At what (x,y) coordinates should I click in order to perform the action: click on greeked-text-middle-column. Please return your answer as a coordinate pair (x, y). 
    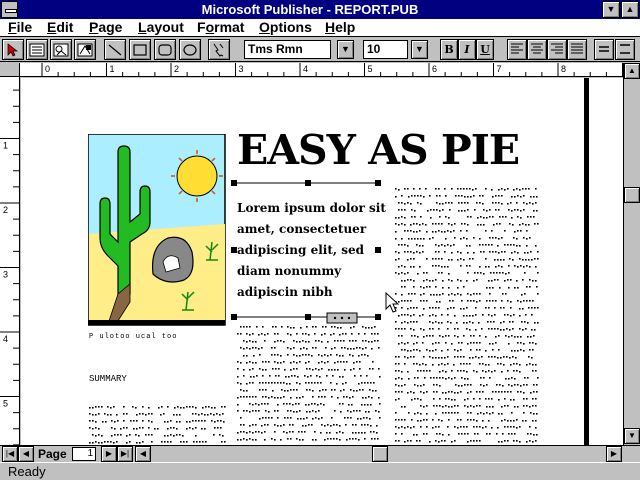
    Looking at the image, I should click on (309, 384).